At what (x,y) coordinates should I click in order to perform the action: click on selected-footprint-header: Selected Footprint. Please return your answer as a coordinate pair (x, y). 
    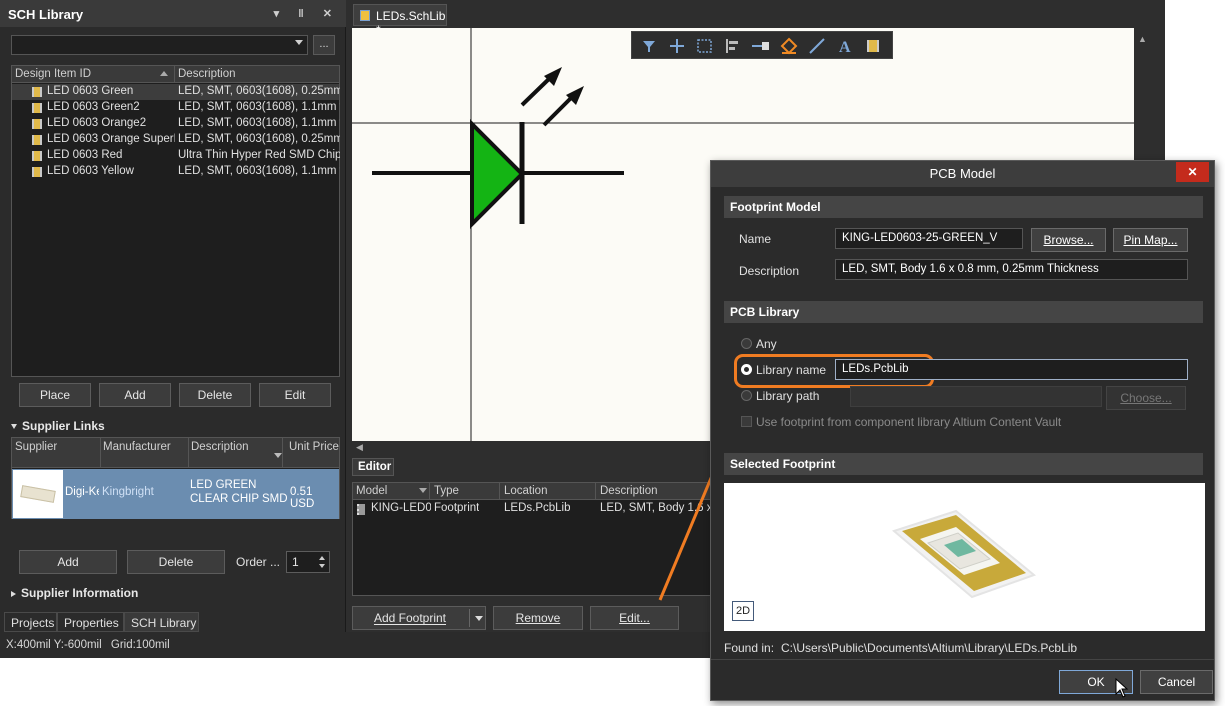
    Looking at the image, I should click on (963, 464).